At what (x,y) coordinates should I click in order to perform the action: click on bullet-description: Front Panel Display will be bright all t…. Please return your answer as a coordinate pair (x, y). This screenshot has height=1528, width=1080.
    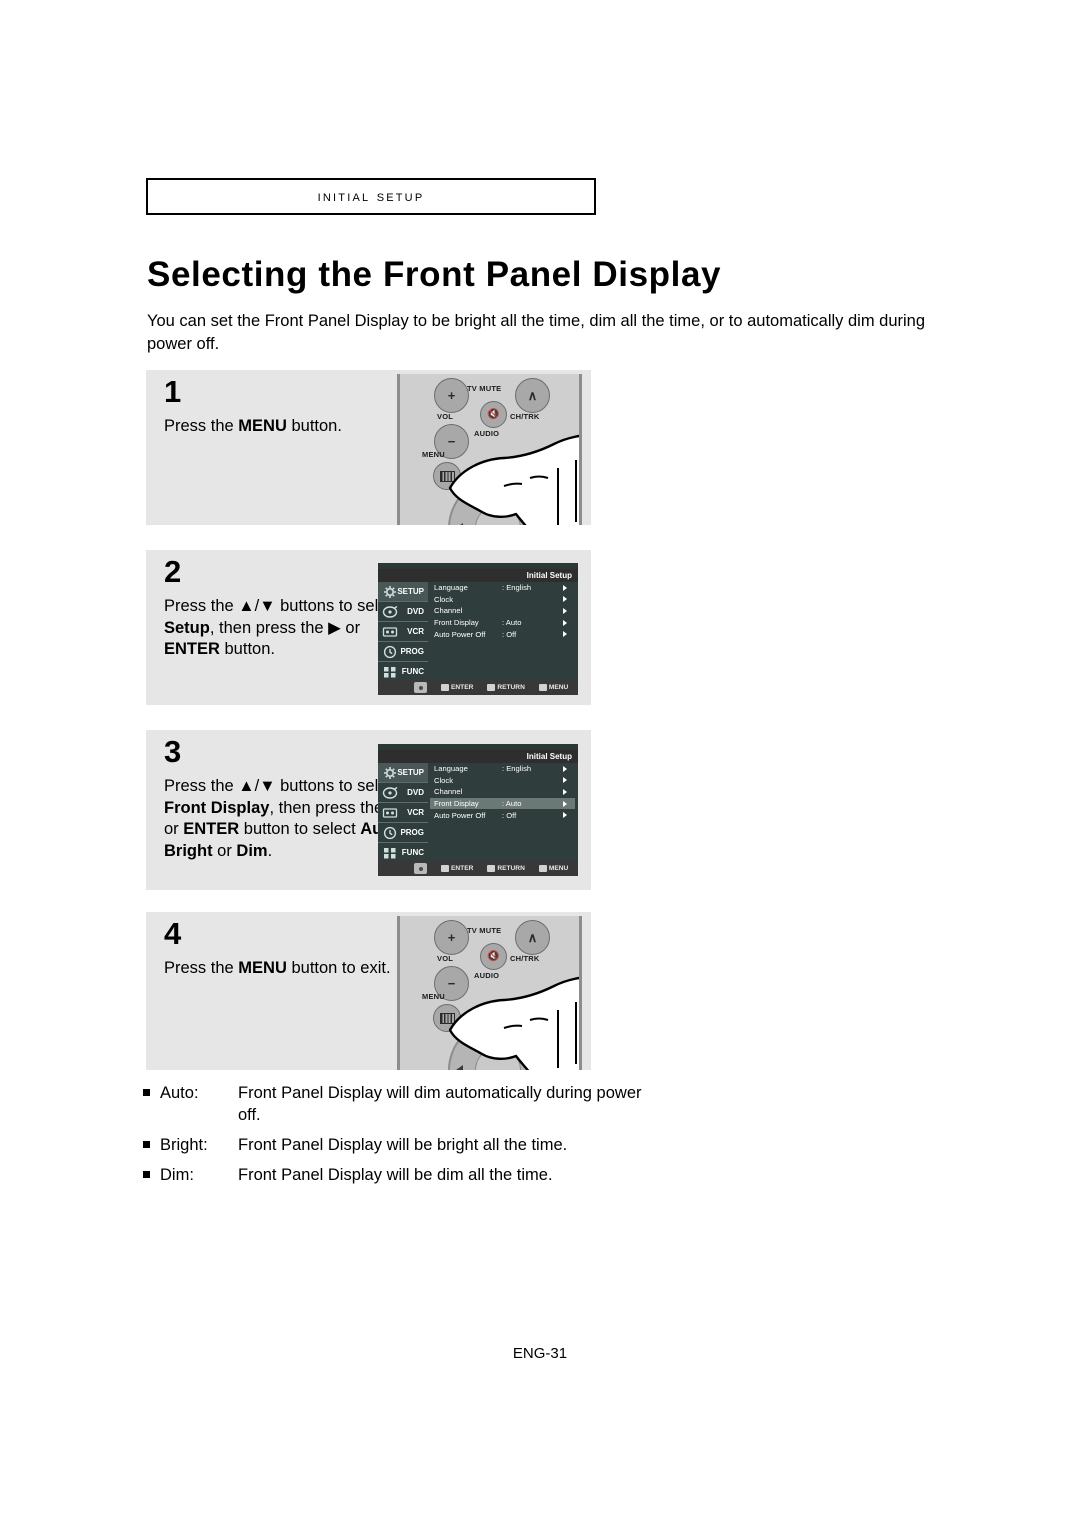
    Looking at the image, I should click on (403, 1145).